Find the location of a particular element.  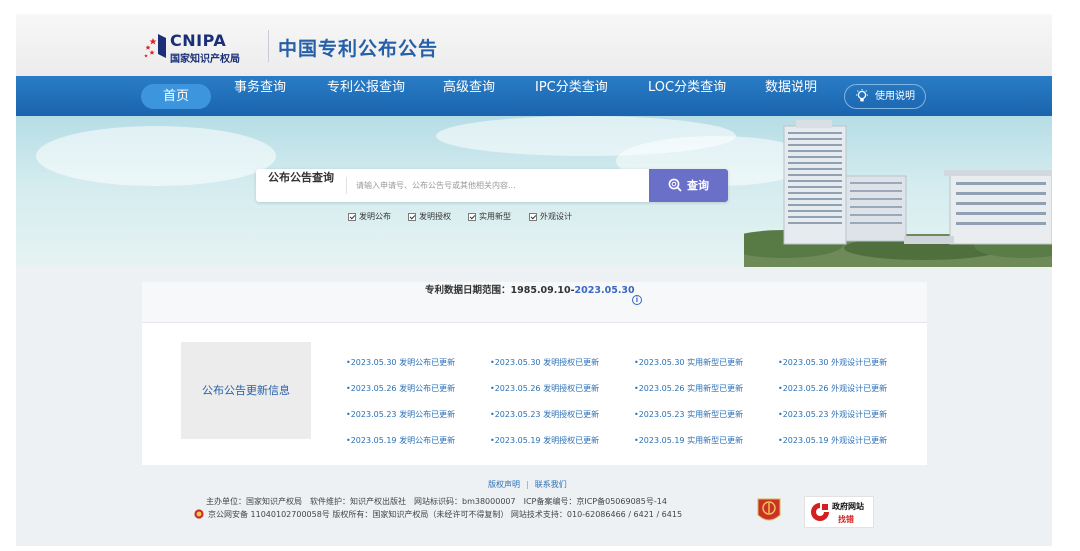

update-link: •2023.05.26 发明授权已更新 is located at coordinates (544, 389).